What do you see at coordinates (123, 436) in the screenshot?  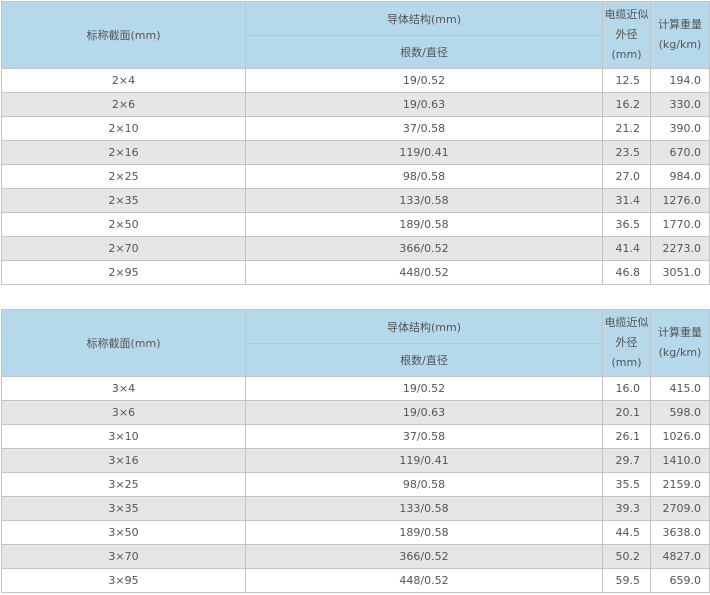 I see `cell-section: 3×10` at bounding box center [123, 436].